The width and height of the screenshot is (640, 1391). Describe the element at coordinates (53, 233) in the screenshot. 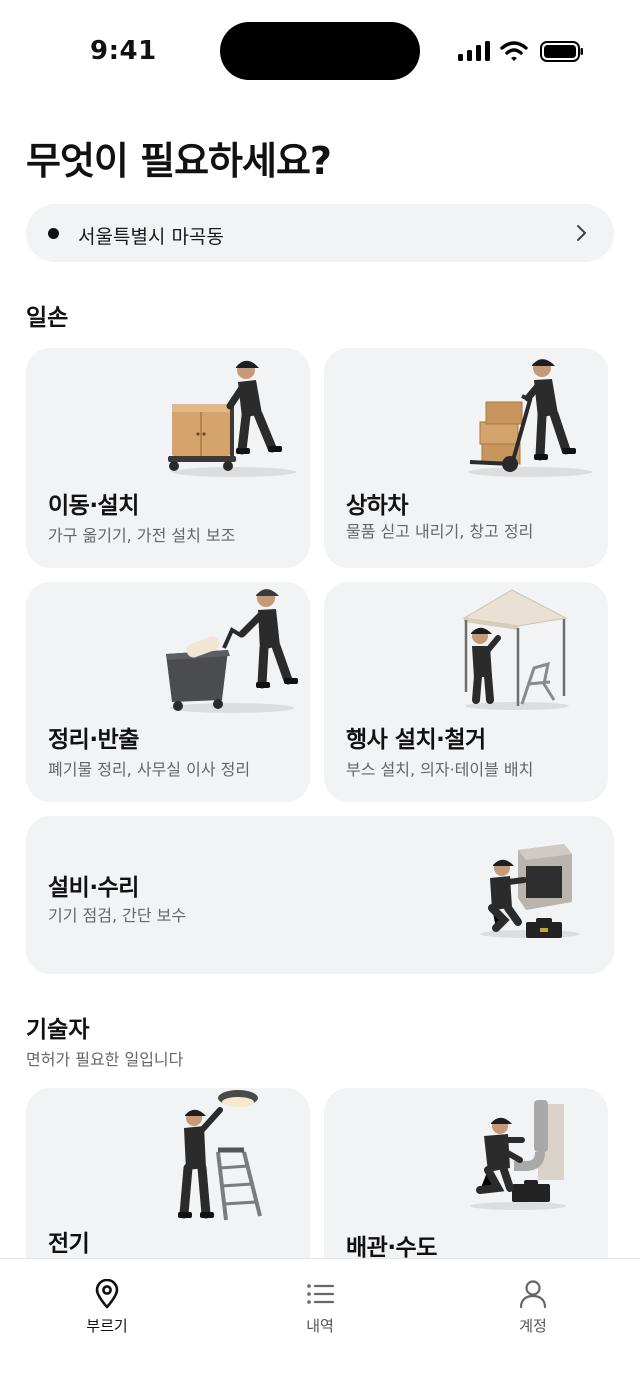

I see `location-dot-icon` at that location.